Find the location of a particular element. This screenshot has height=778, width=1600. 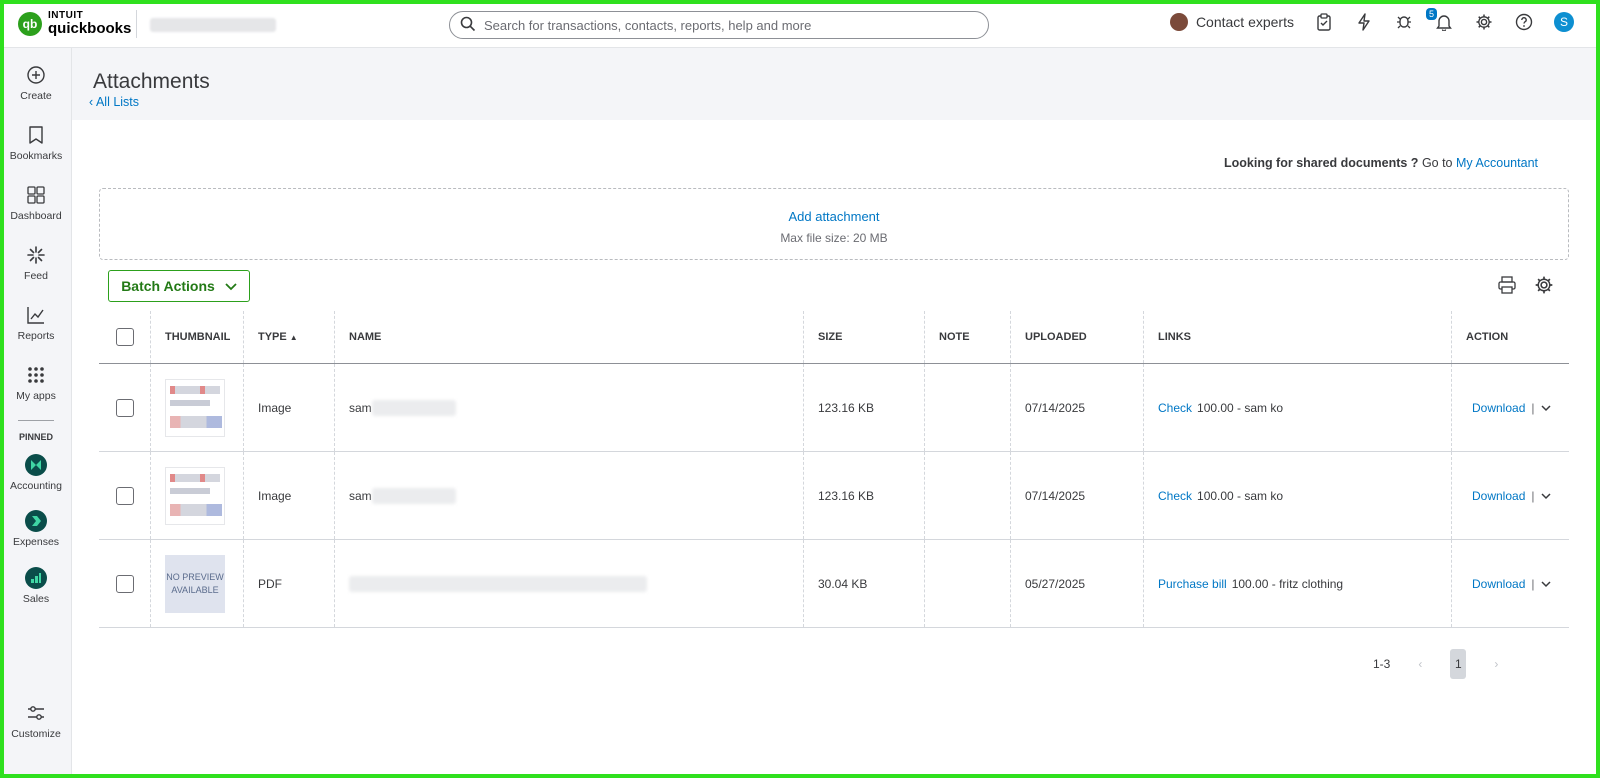

no-preview-thumbnail: NO PREVIEW AVAILABLE is located at coordinates (195, 583).